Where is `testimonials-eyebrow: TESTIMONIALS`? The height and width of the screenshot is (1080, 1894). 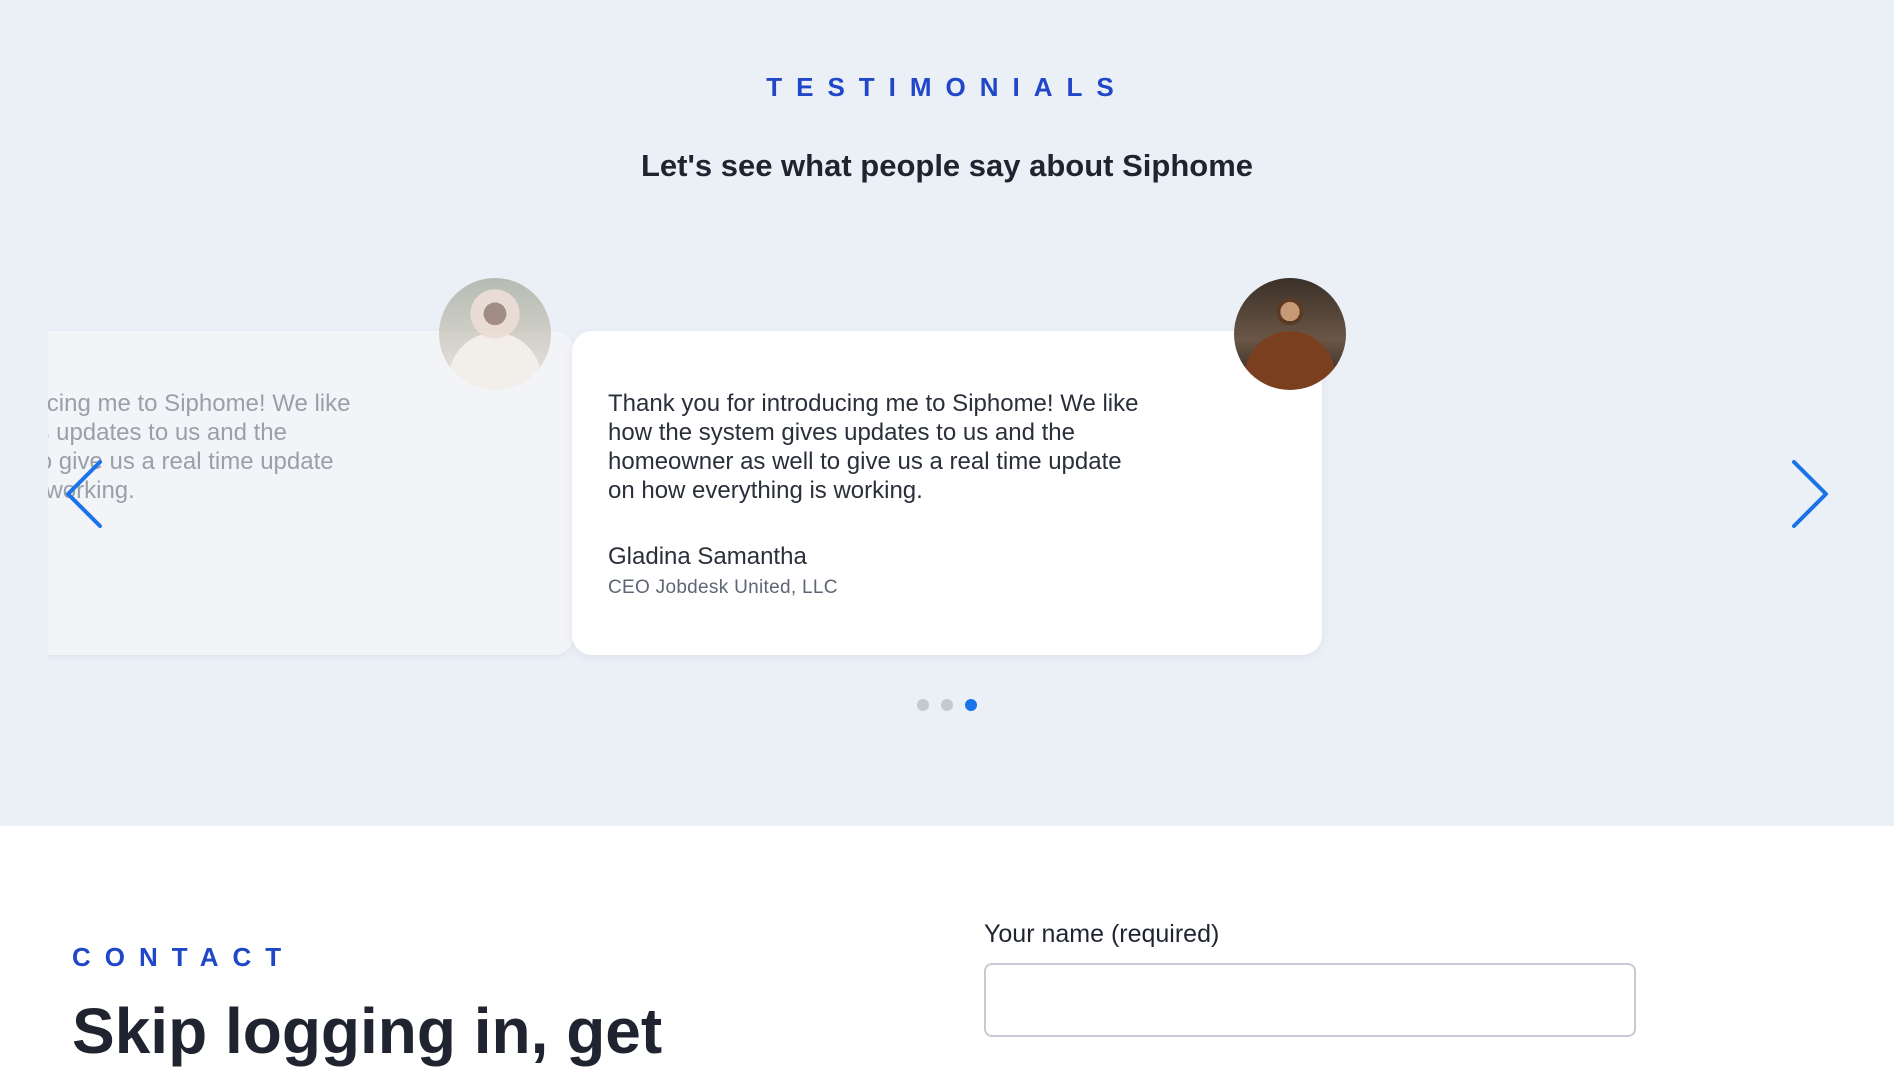
testimonials-eyebrow: TESTIMONIALS is located at coordinates (947, 87).